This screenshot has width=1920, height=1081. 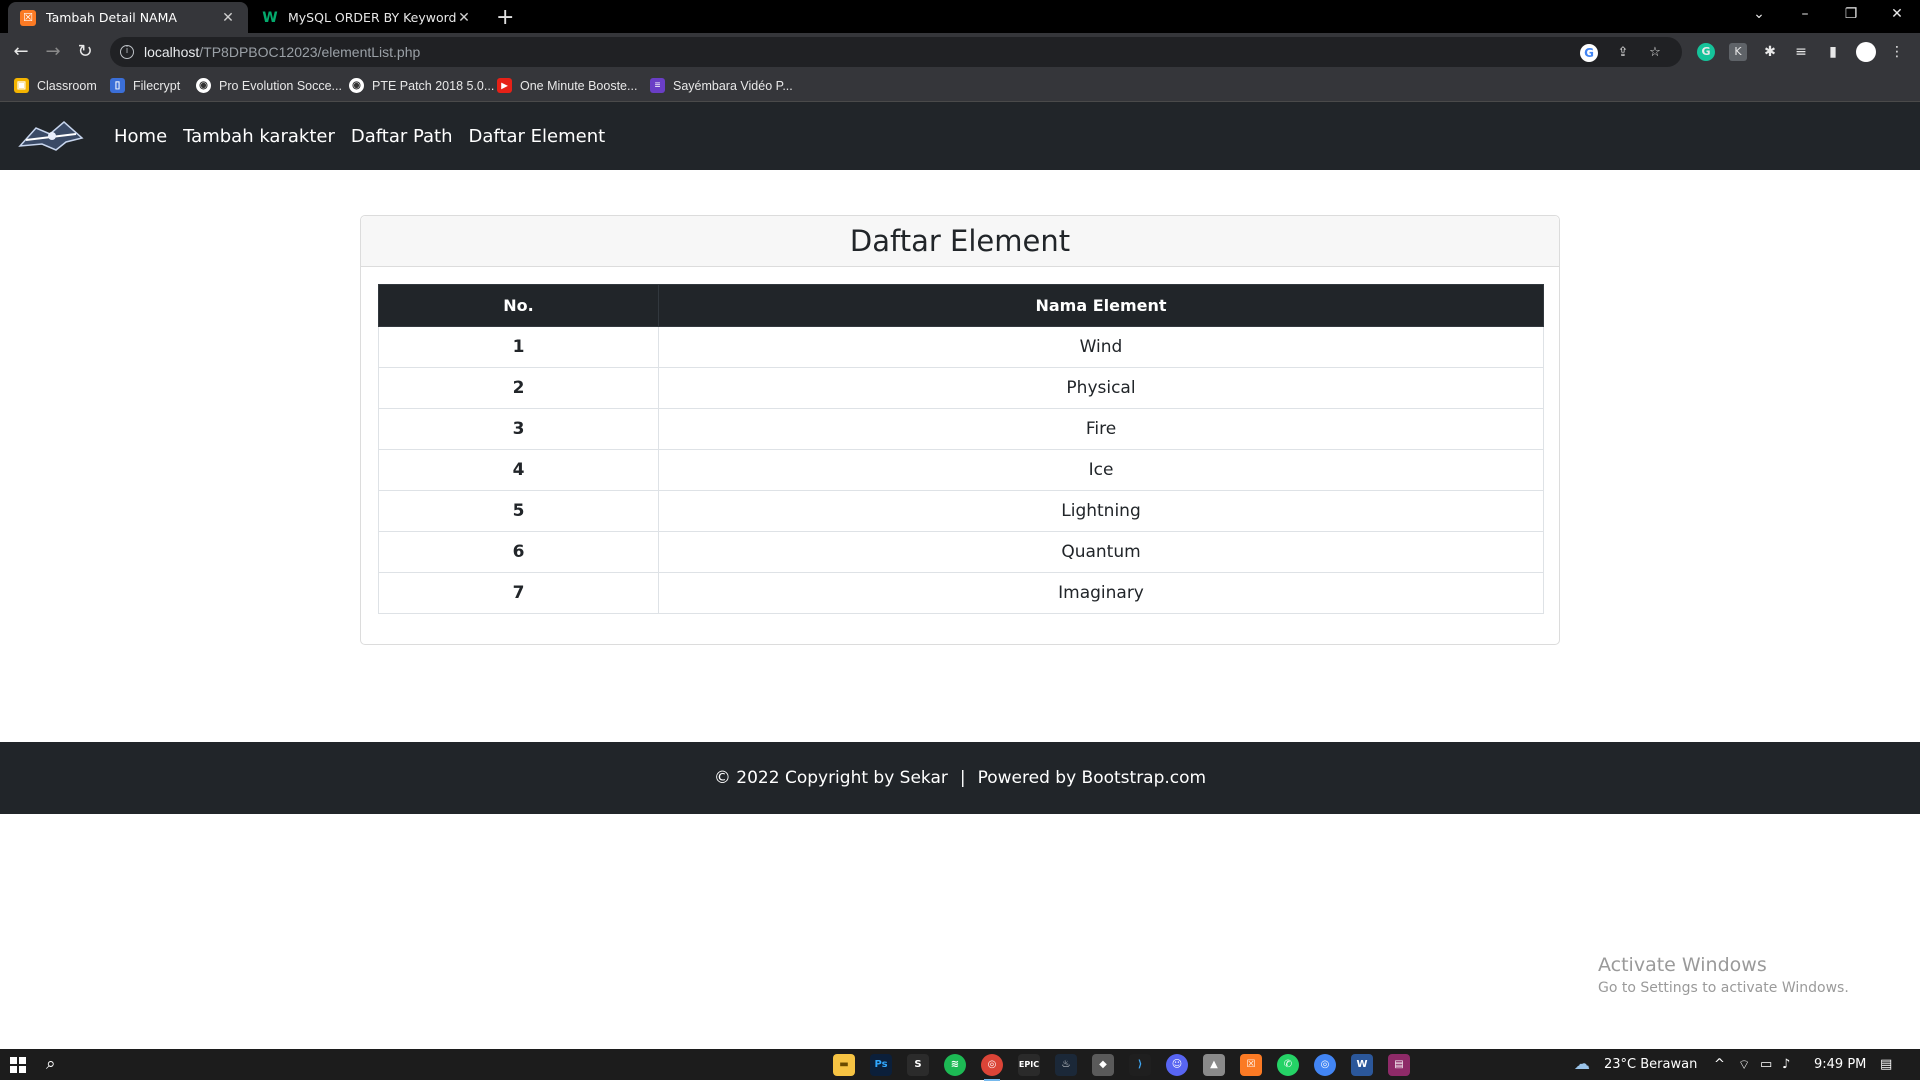 What do you see at coordinates (172, 52) in the screenshot?
I see `url-host: localhost` at bounding box center [172, 52].